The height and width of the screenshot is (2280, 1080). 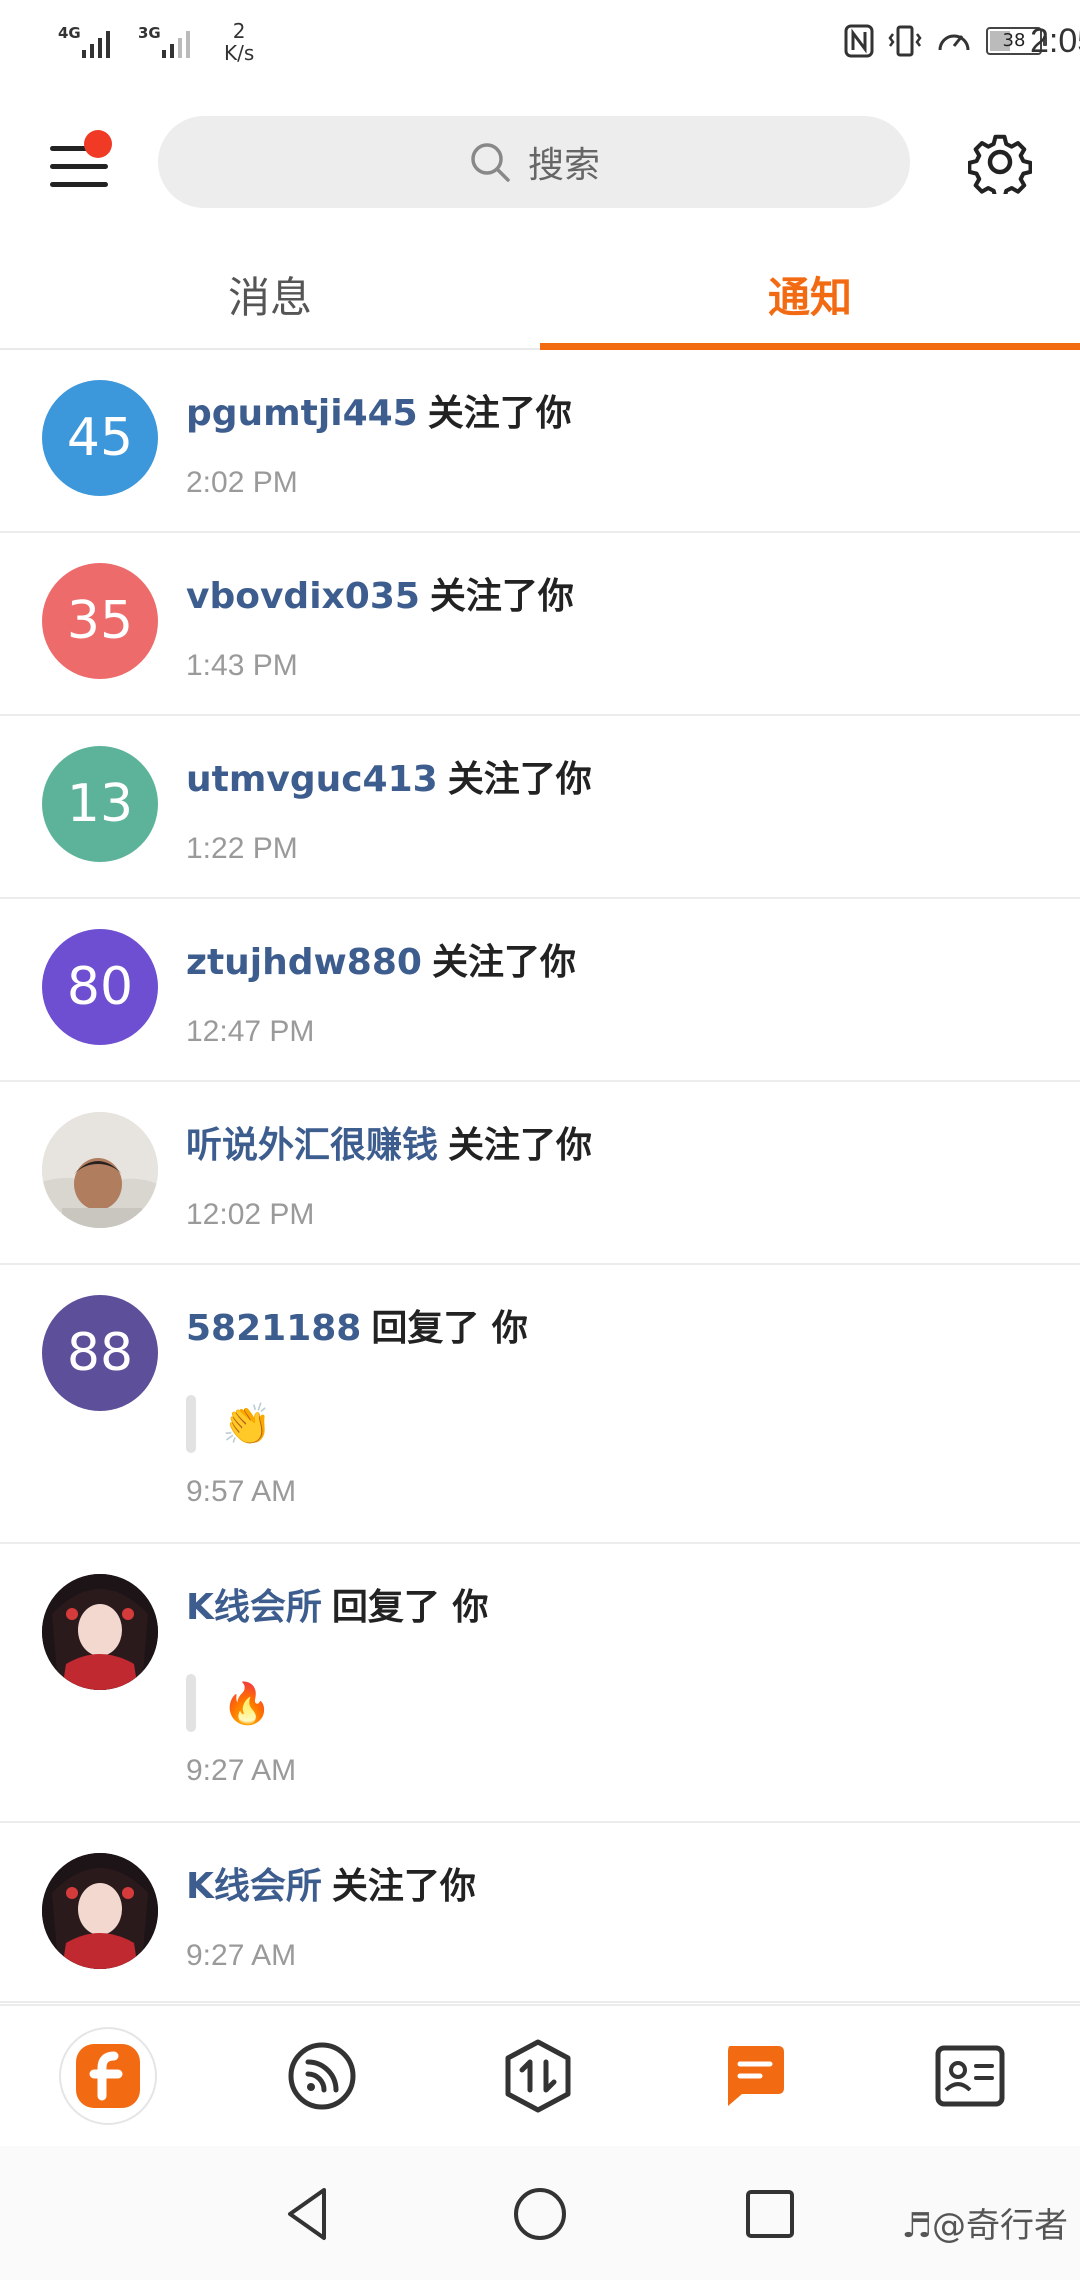 What do you see at coordinates (312, 1145) in the screenshot?
I see `username-link: 听说外汇很赚钱` at bounding box center [312, 1145].